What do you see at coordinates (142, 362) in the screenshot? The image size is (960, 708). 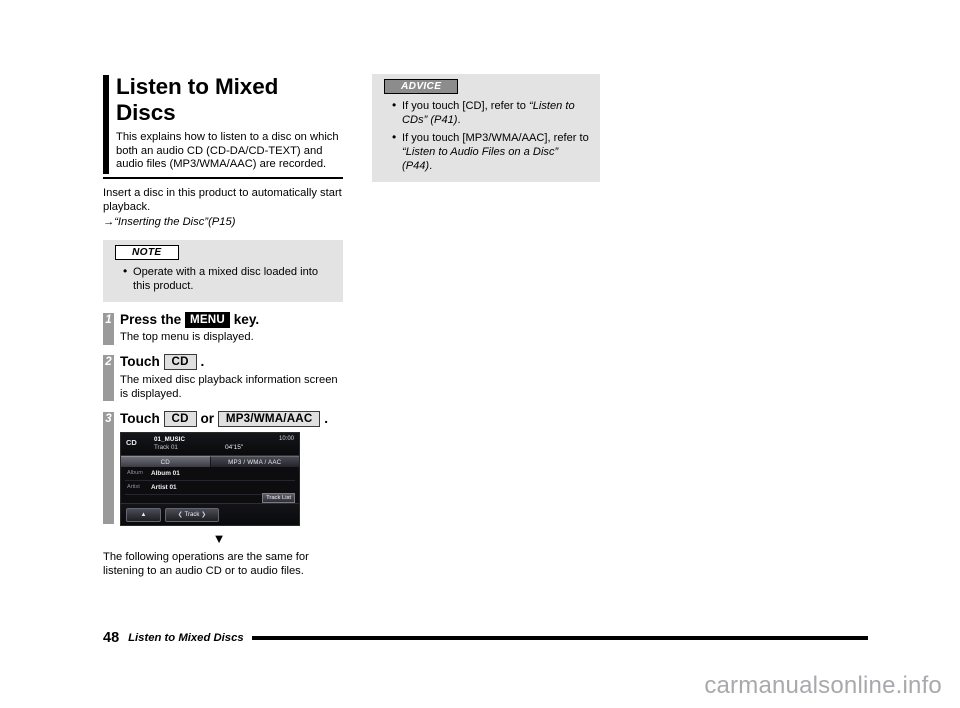 I see `step-2-title-pre: Touch` at bounding box center [142, 362].